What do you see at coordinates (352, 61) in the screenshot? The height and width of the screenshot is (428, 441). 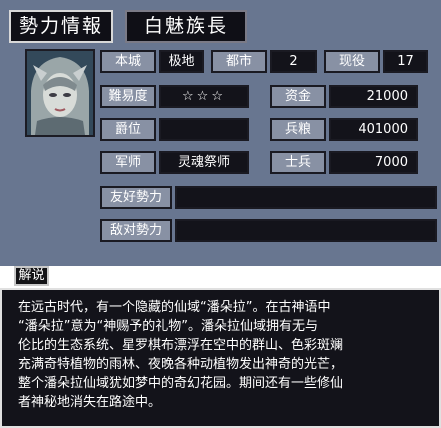 I see `officers-label: 现役` at bounding box center [352, 61].